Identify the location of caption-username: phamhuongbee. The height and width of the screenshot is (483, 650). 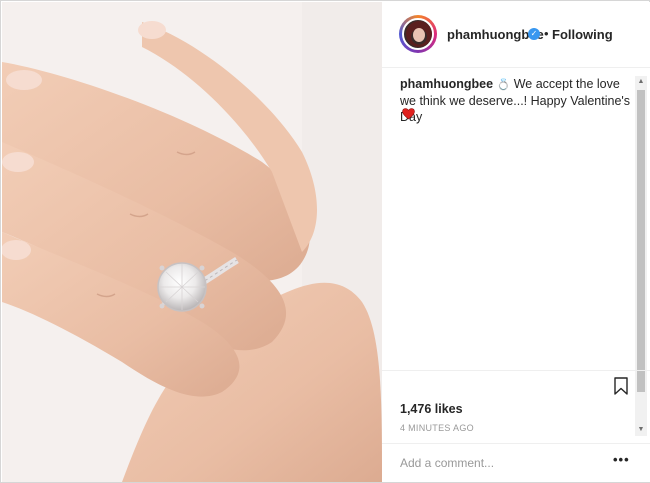
(446, 84).